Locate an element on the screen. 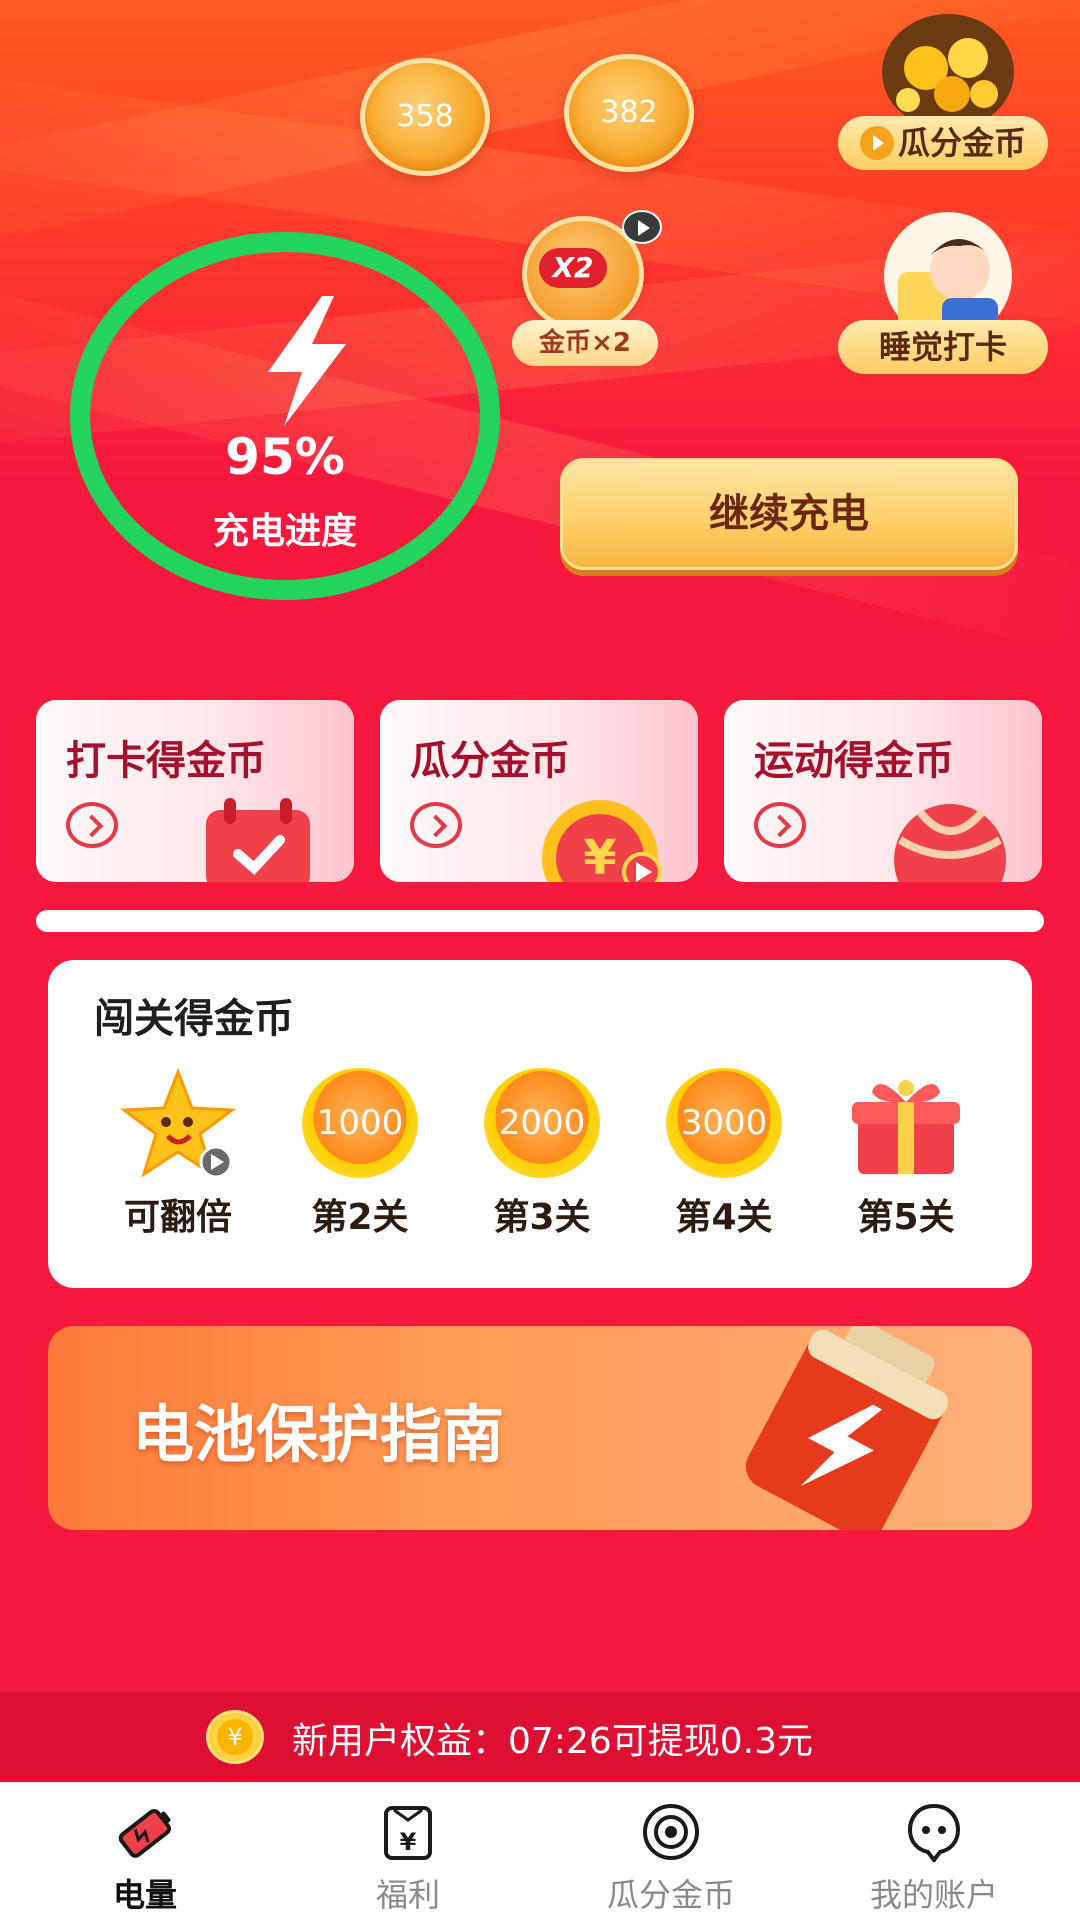  level-coin-value: 3000 is located at coordinates (724, 1123).